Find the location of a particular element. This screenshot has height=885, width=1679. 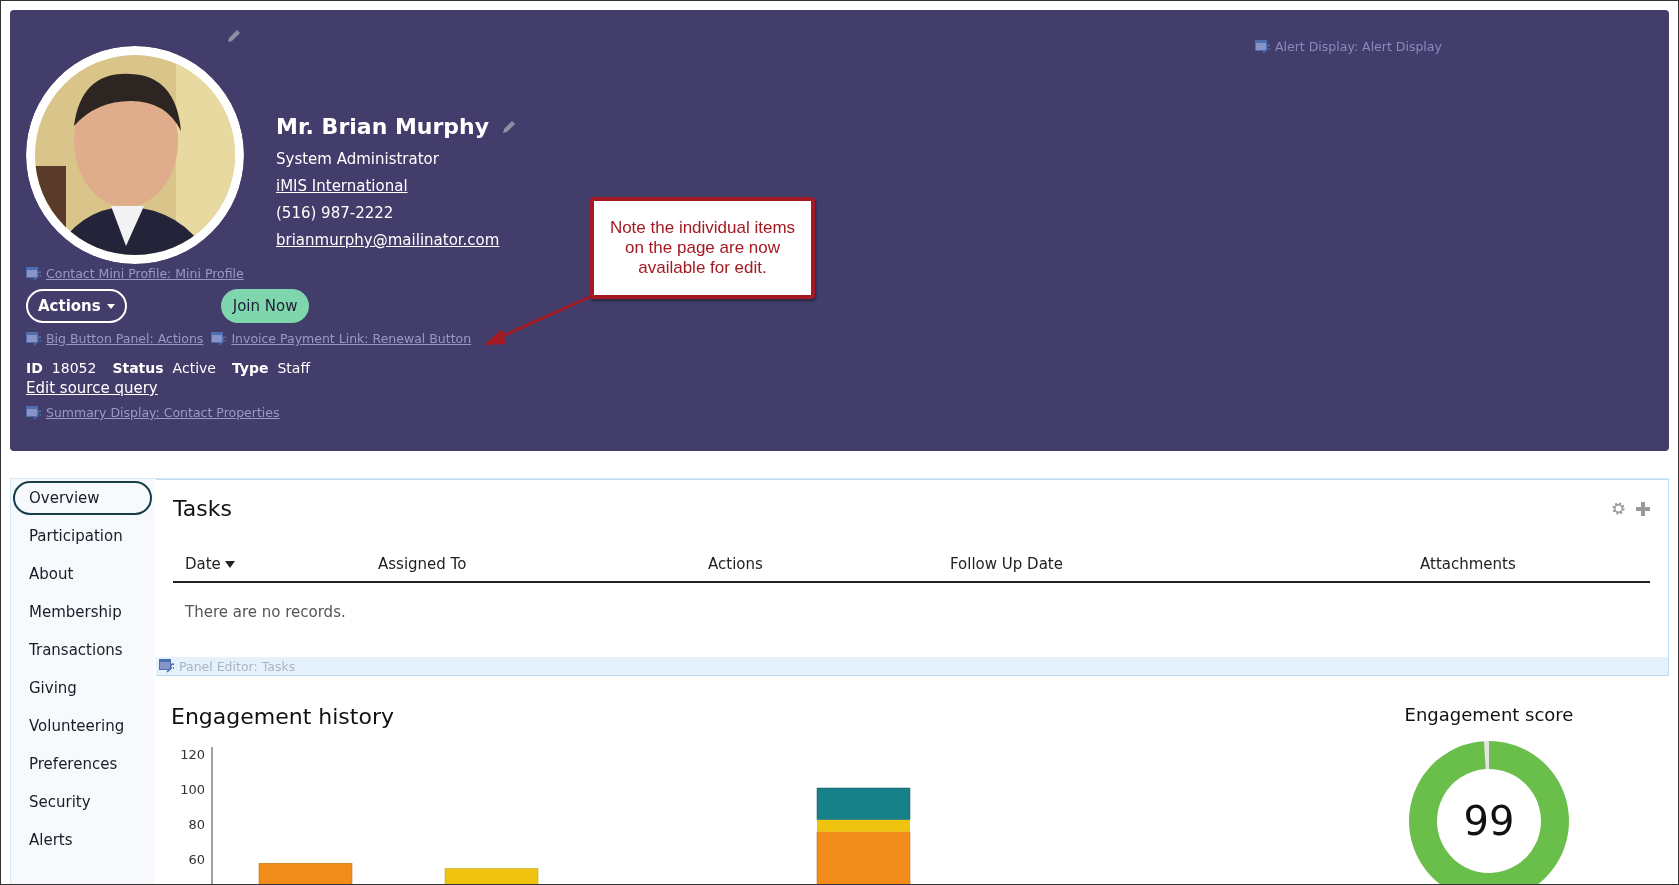

add-icon is located at coordinates (1643, 508).